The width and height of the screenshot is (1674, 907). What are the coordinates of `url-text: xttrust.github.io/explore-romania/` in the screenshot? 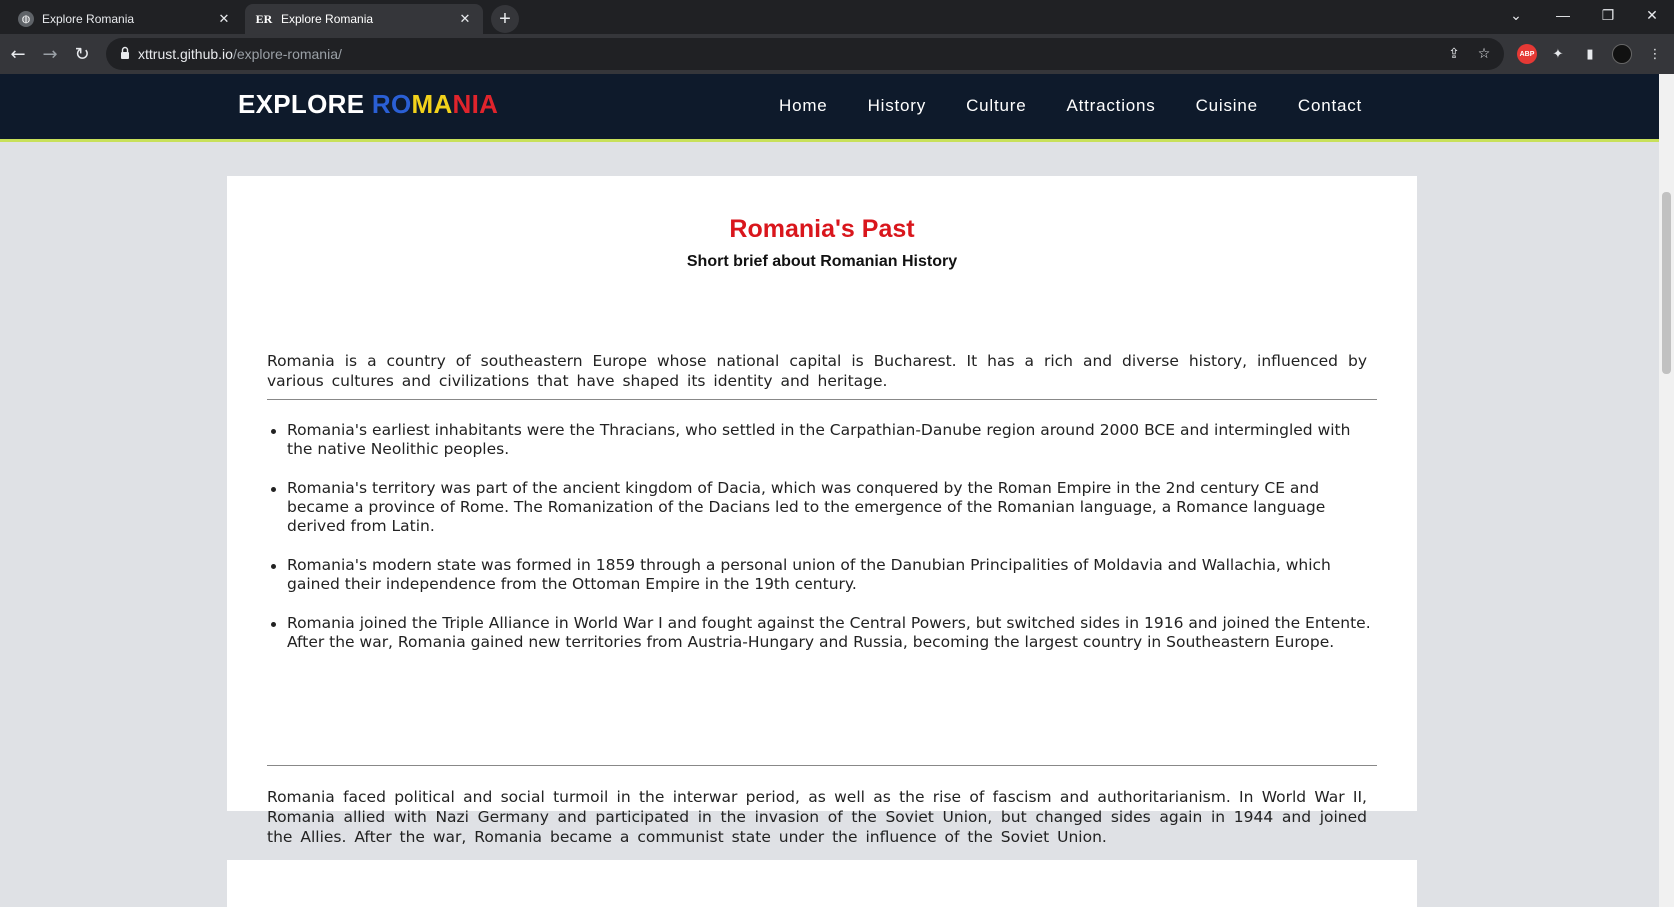 It's located at (240, 54).